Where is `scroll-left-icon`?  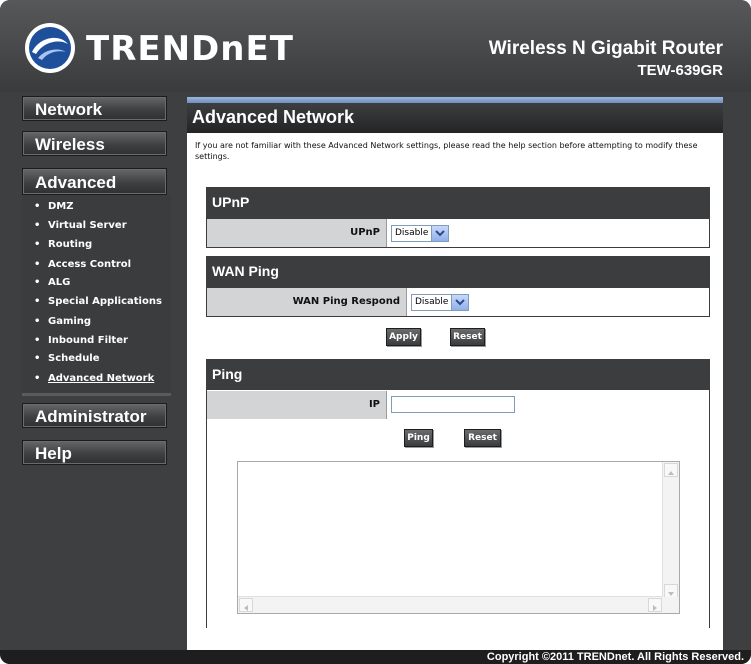
scroll-left-icon is located at coordinates (246, 605).